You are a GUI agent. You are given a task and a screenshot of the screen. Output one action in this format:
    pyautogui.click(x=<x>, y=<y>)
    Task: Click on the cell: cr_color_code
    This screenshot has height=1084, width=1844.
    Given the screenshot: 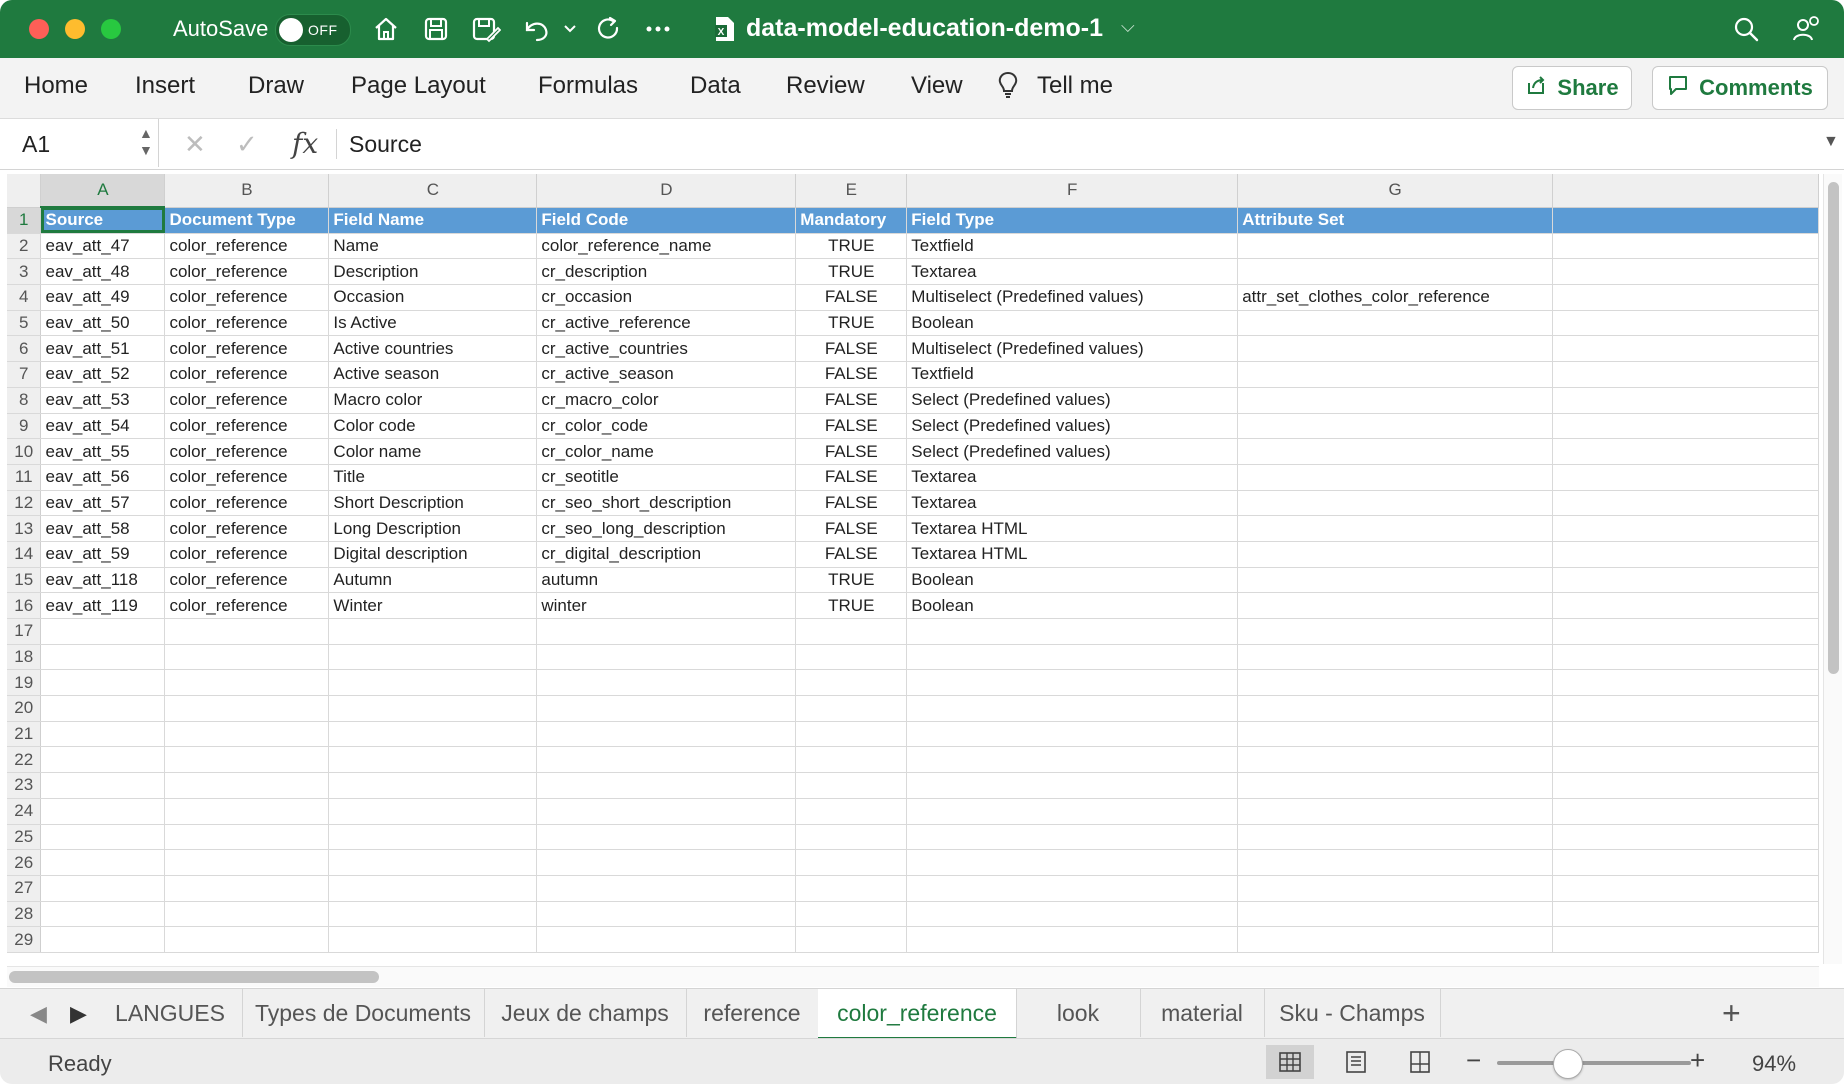 What is the action you would take?
    pyautogui.click(x=666, y=426)
    